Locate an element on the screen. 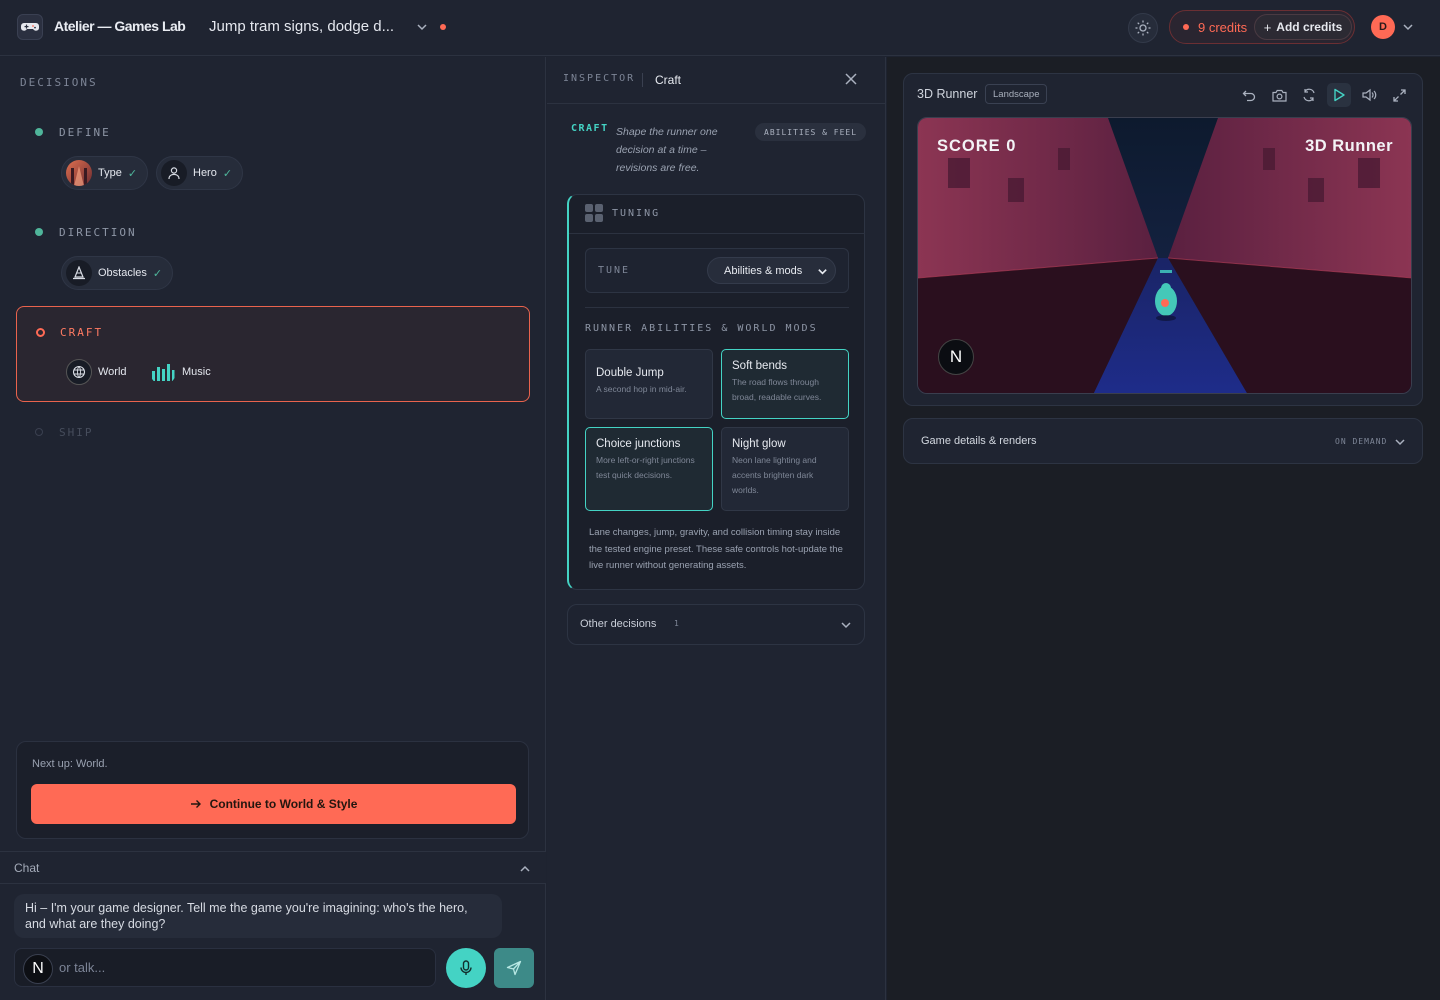  decision-chip-world: World is located at coordinates (99, 372).